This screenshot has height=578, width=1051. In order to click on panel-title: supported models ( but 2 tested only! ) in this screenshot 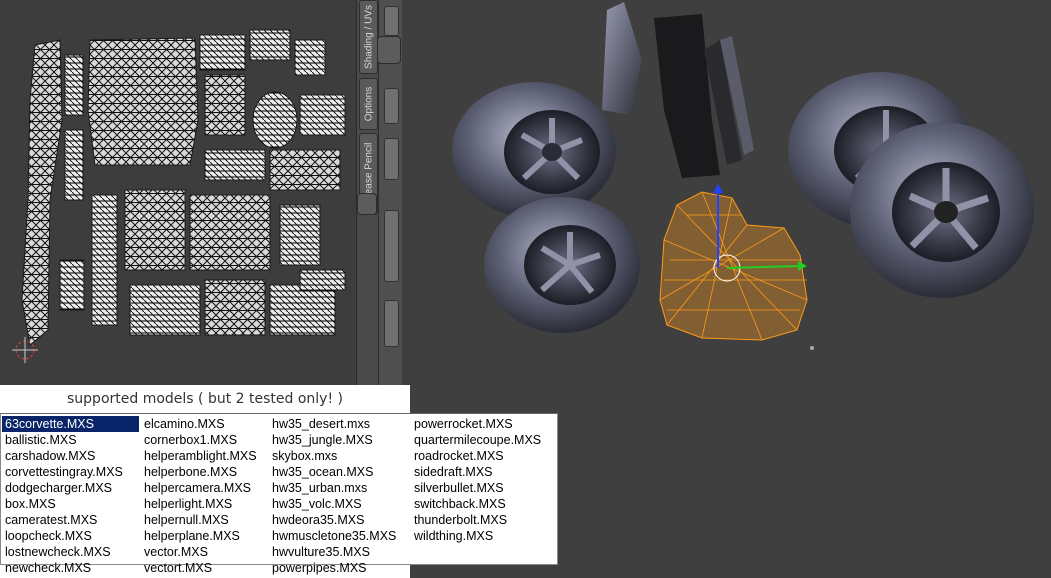, I will do `click(205, 399)`.